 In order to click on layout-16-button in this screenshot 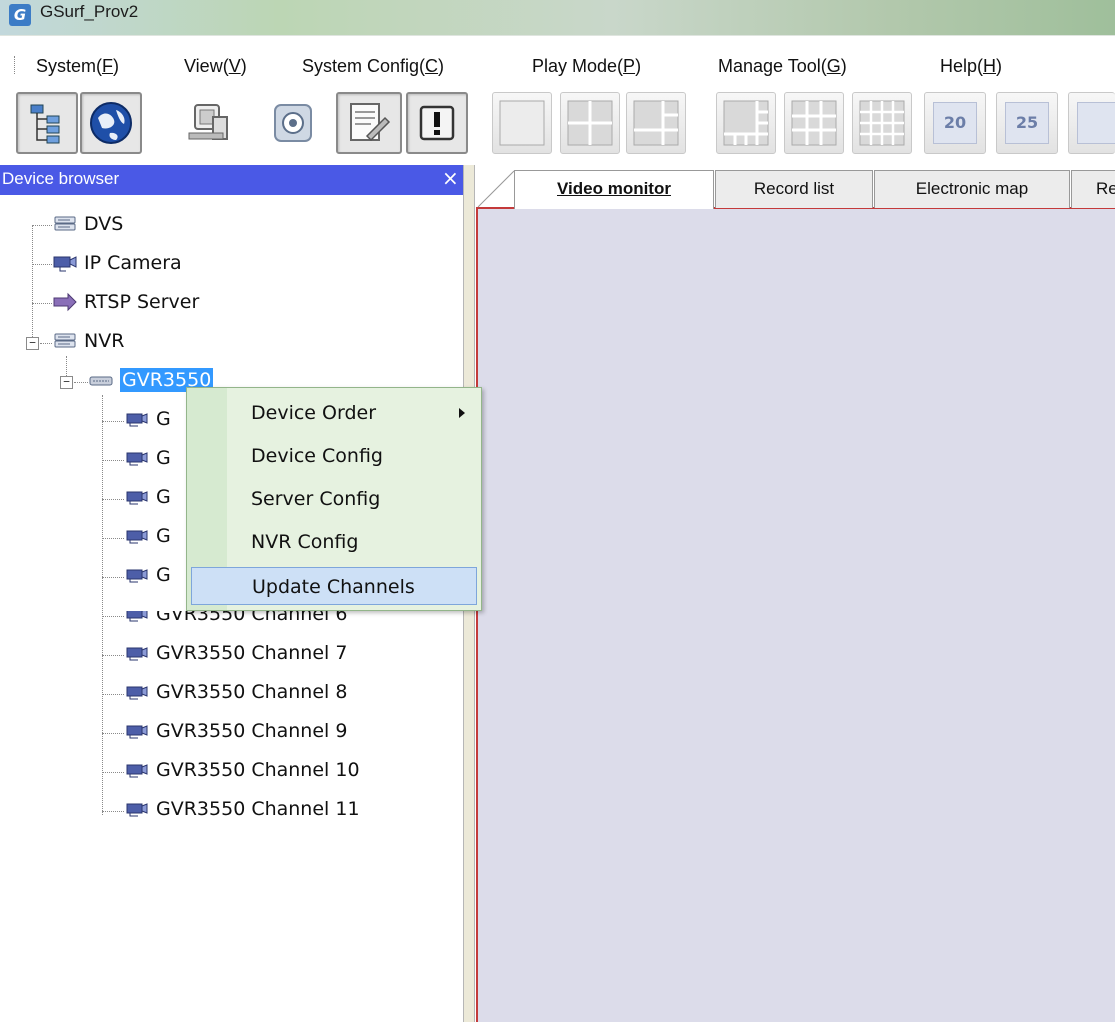, I will do `click(882, 123)`.